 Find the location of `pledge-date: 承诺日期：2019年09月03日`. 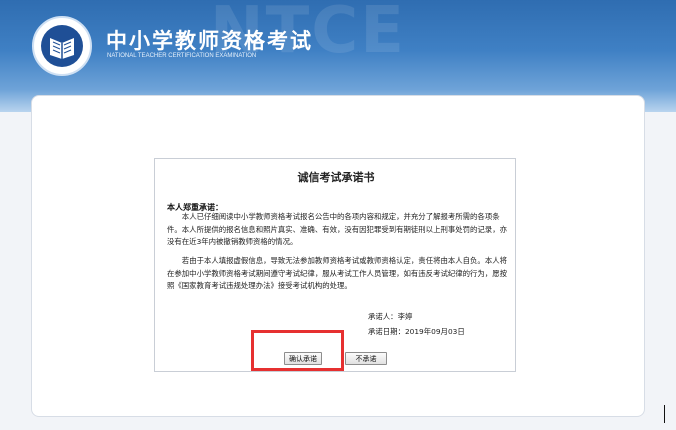

pledge-date: 承诺日期：2019年09月03日 is located at coordinates (416, 331).